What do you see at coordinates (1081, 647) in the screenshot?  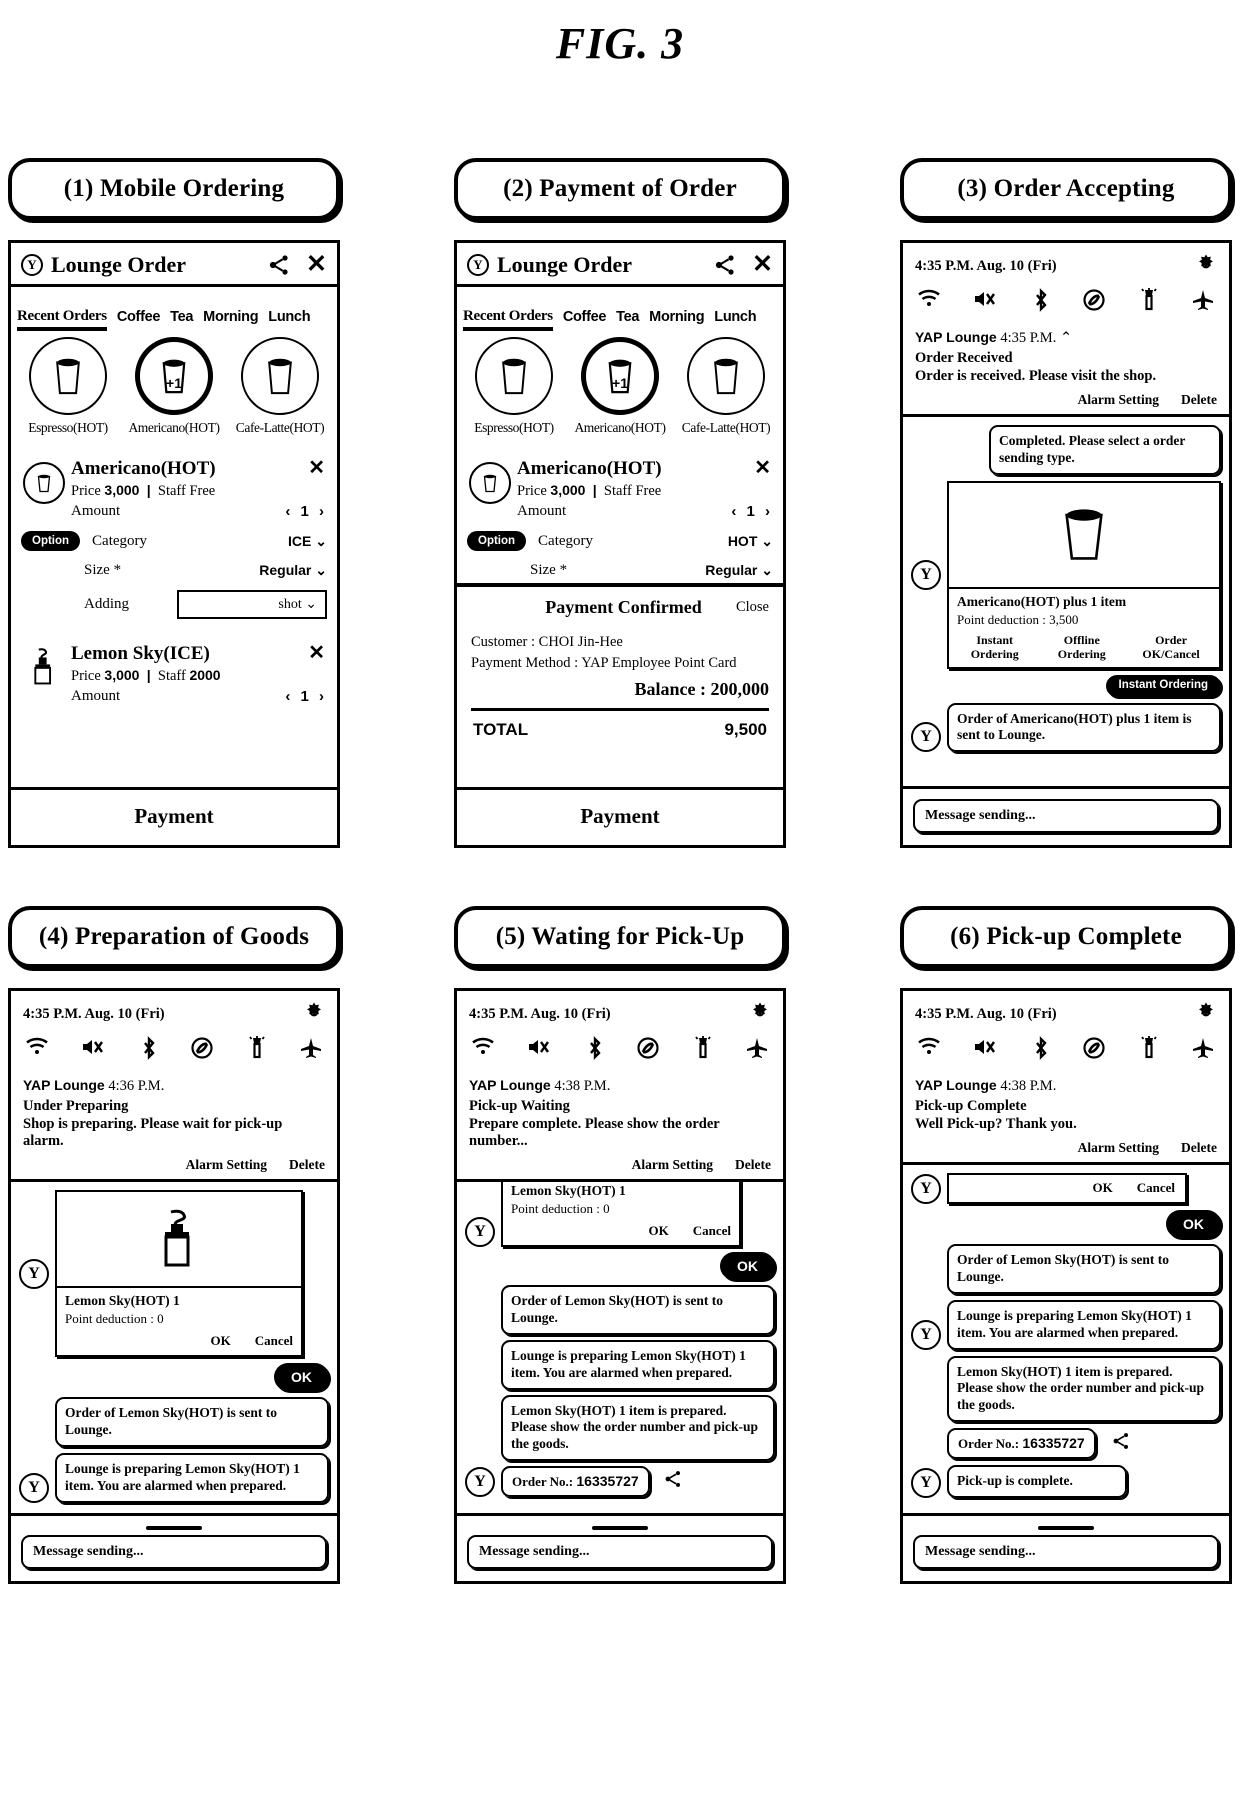 I see `offline-ordering-button: Offline Ordering` at bounding box center [1081, 647].